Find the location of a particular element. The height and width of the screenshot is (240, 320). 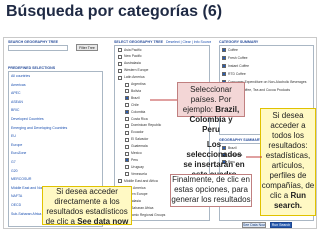

filter-tree-button: Filter Tree is located at coordinates (87, 47).